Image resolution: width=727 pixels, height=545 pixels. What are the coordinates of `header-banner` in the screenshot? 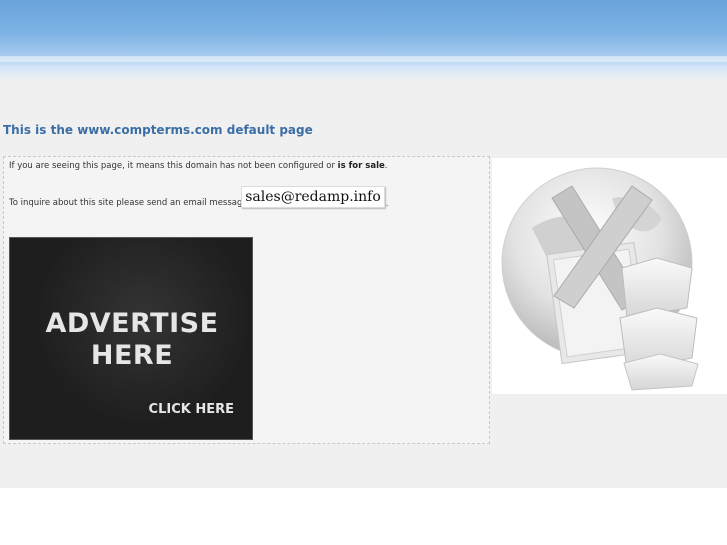 It's located at (363, 40).